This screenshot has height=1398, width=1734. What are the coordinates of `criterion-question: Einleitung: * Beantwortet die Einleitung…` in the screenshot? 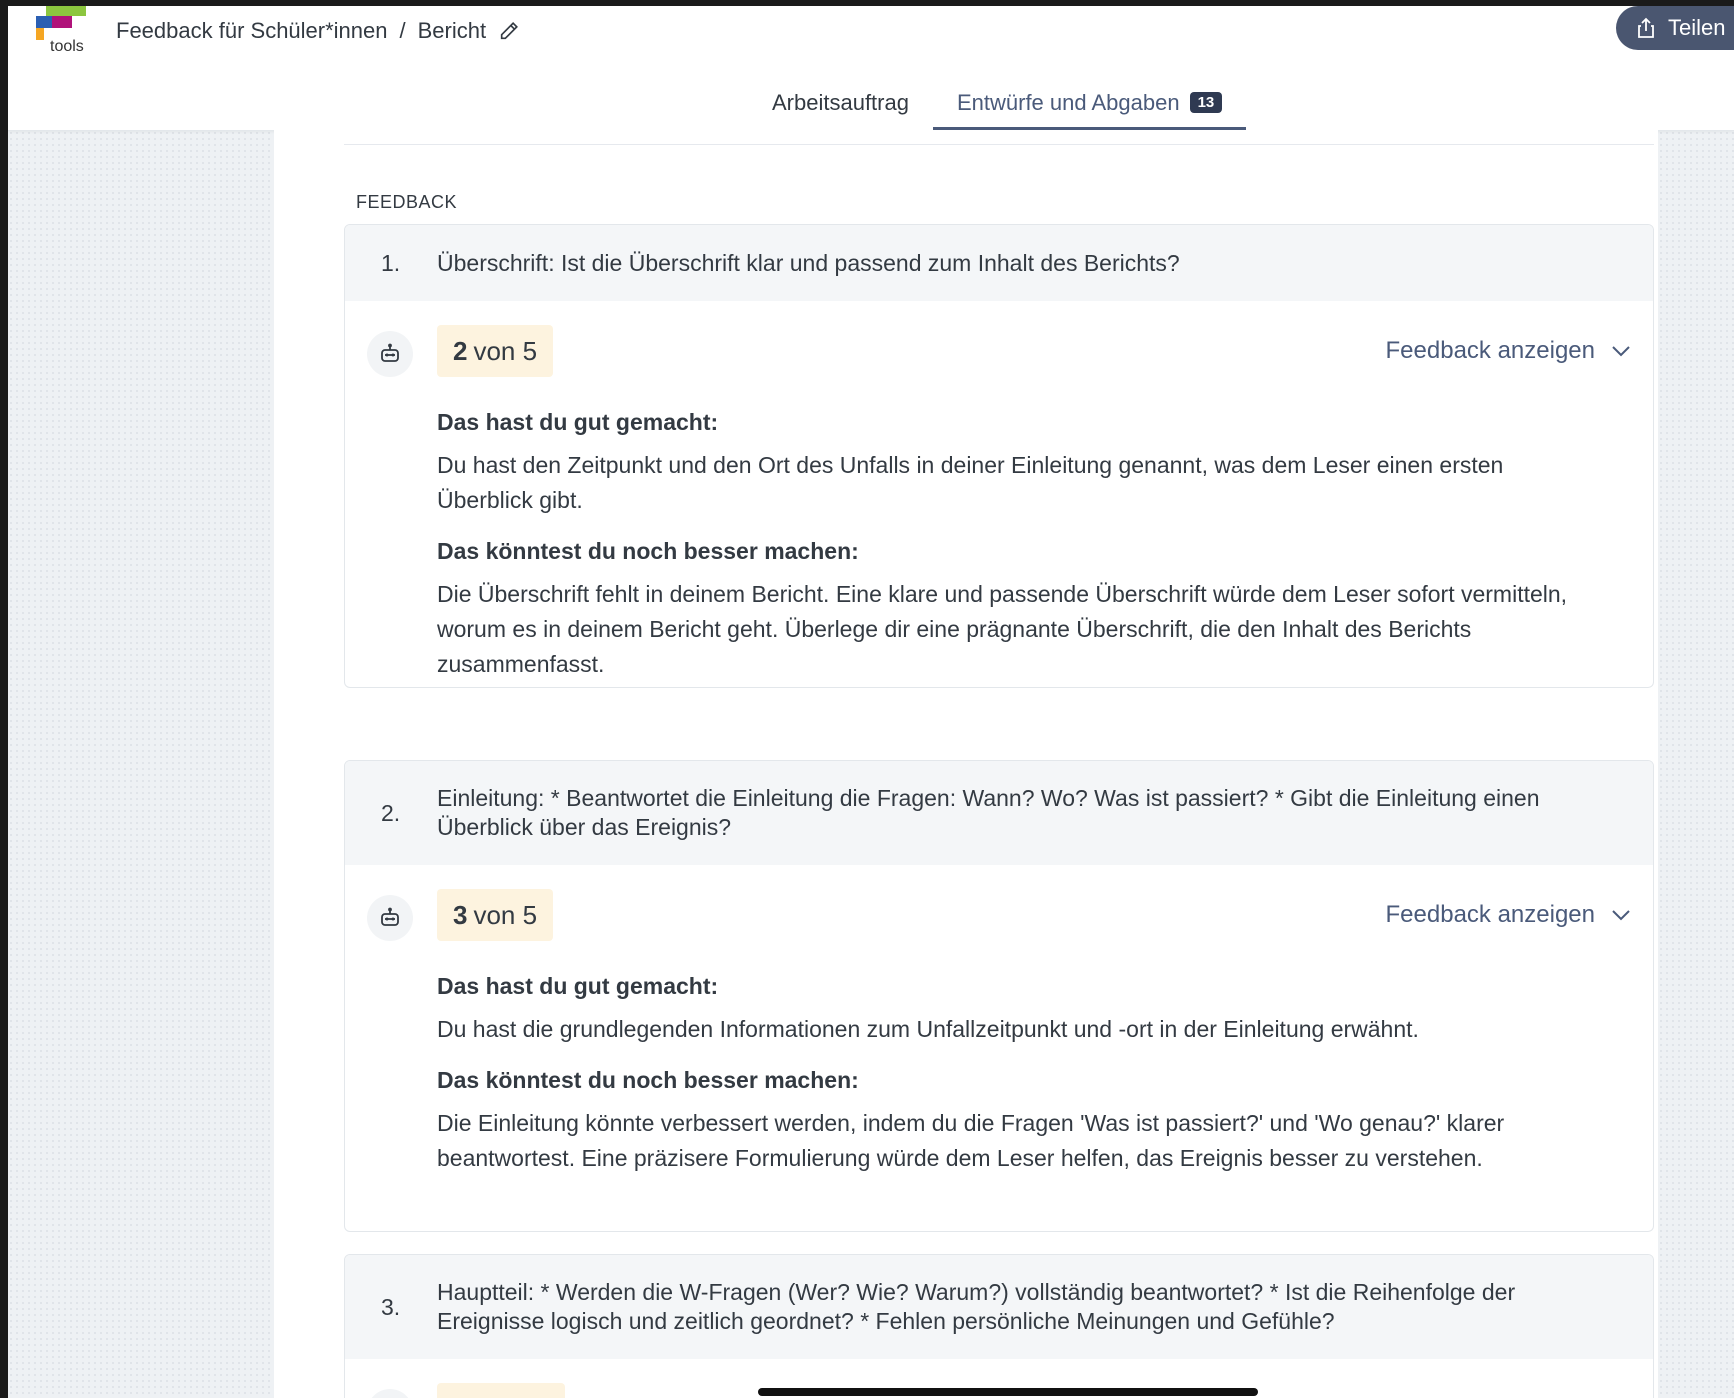 It's located at (988, 812).